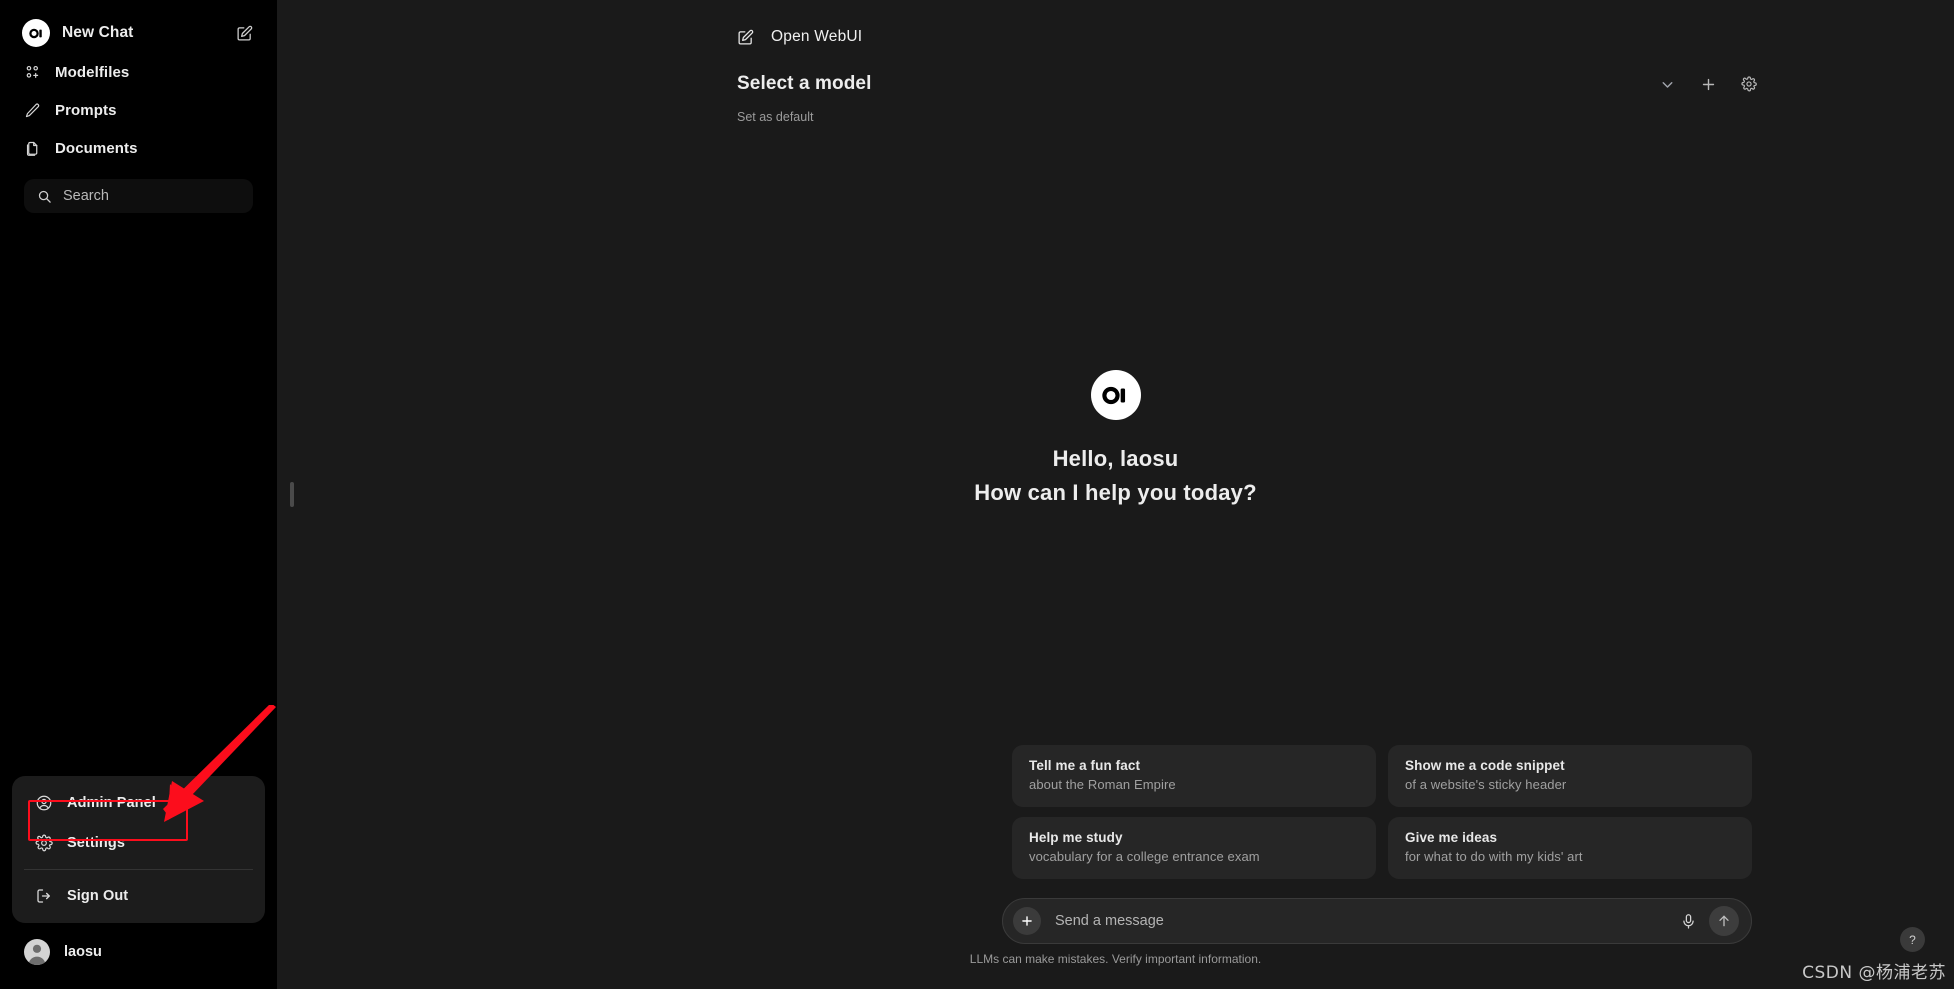 The height and width of the screenshot is (989, 1954). Describe the element at coordinates (86, 110) in the screenshot. I see `sidebar-item-prompts-label: Prompts` at that location.